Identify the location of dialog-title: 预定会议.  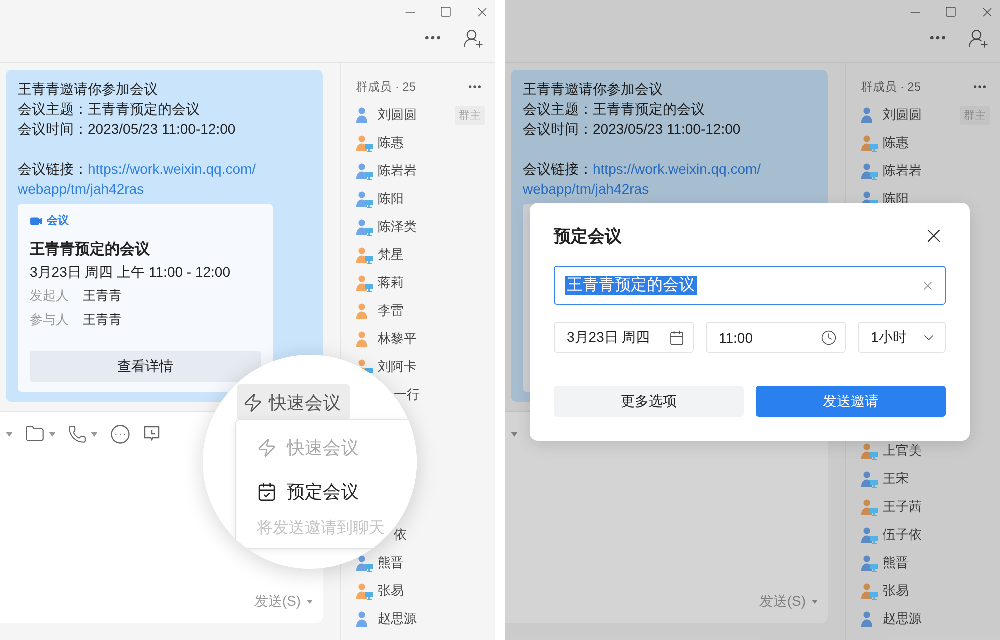
(588, 237).